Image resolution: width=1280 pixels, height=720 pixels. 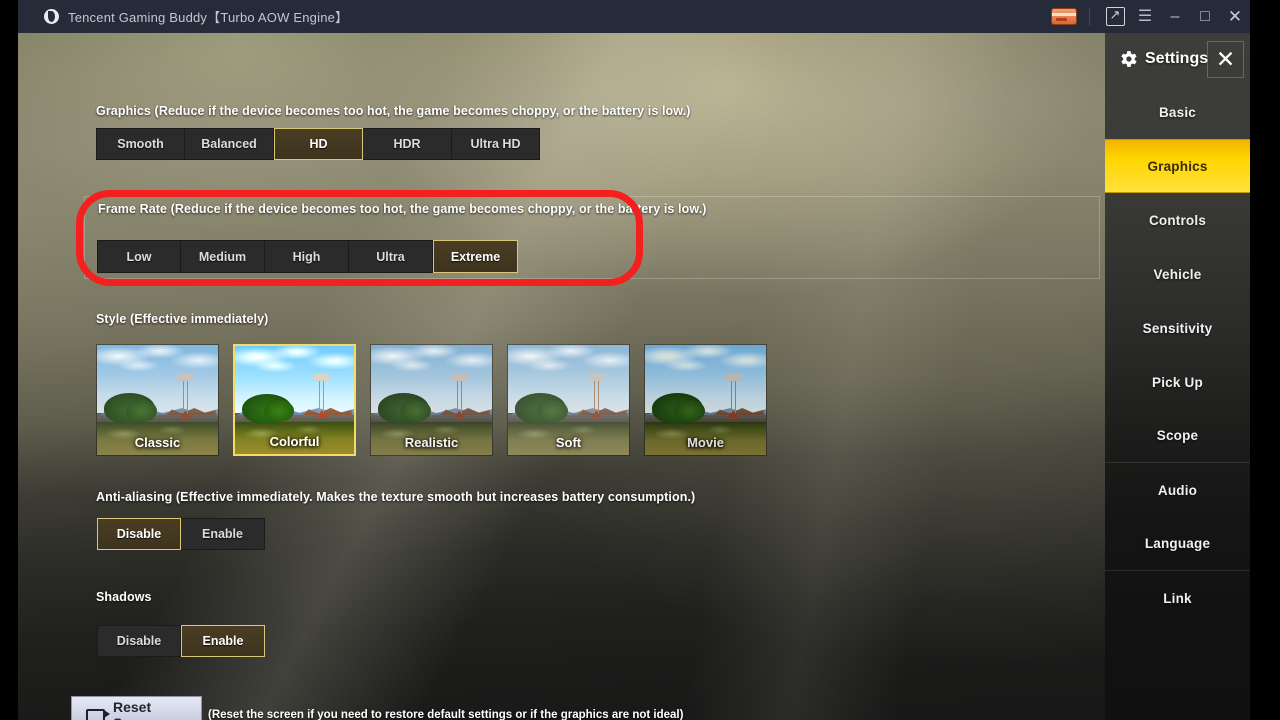 I want to click on menu-button: ☰, so click(x=1145, y=16).